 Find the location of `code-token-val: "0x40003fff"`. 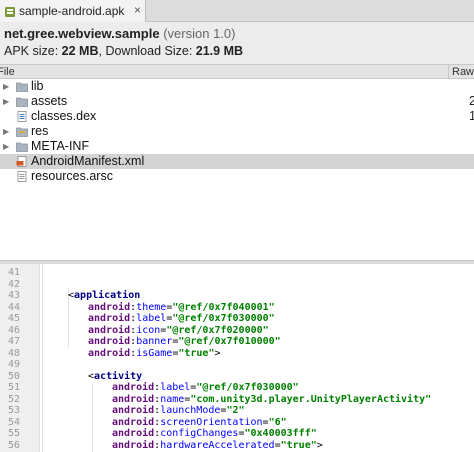

code-token-val: "0x40003fff" is located at coordinates (280, 433).